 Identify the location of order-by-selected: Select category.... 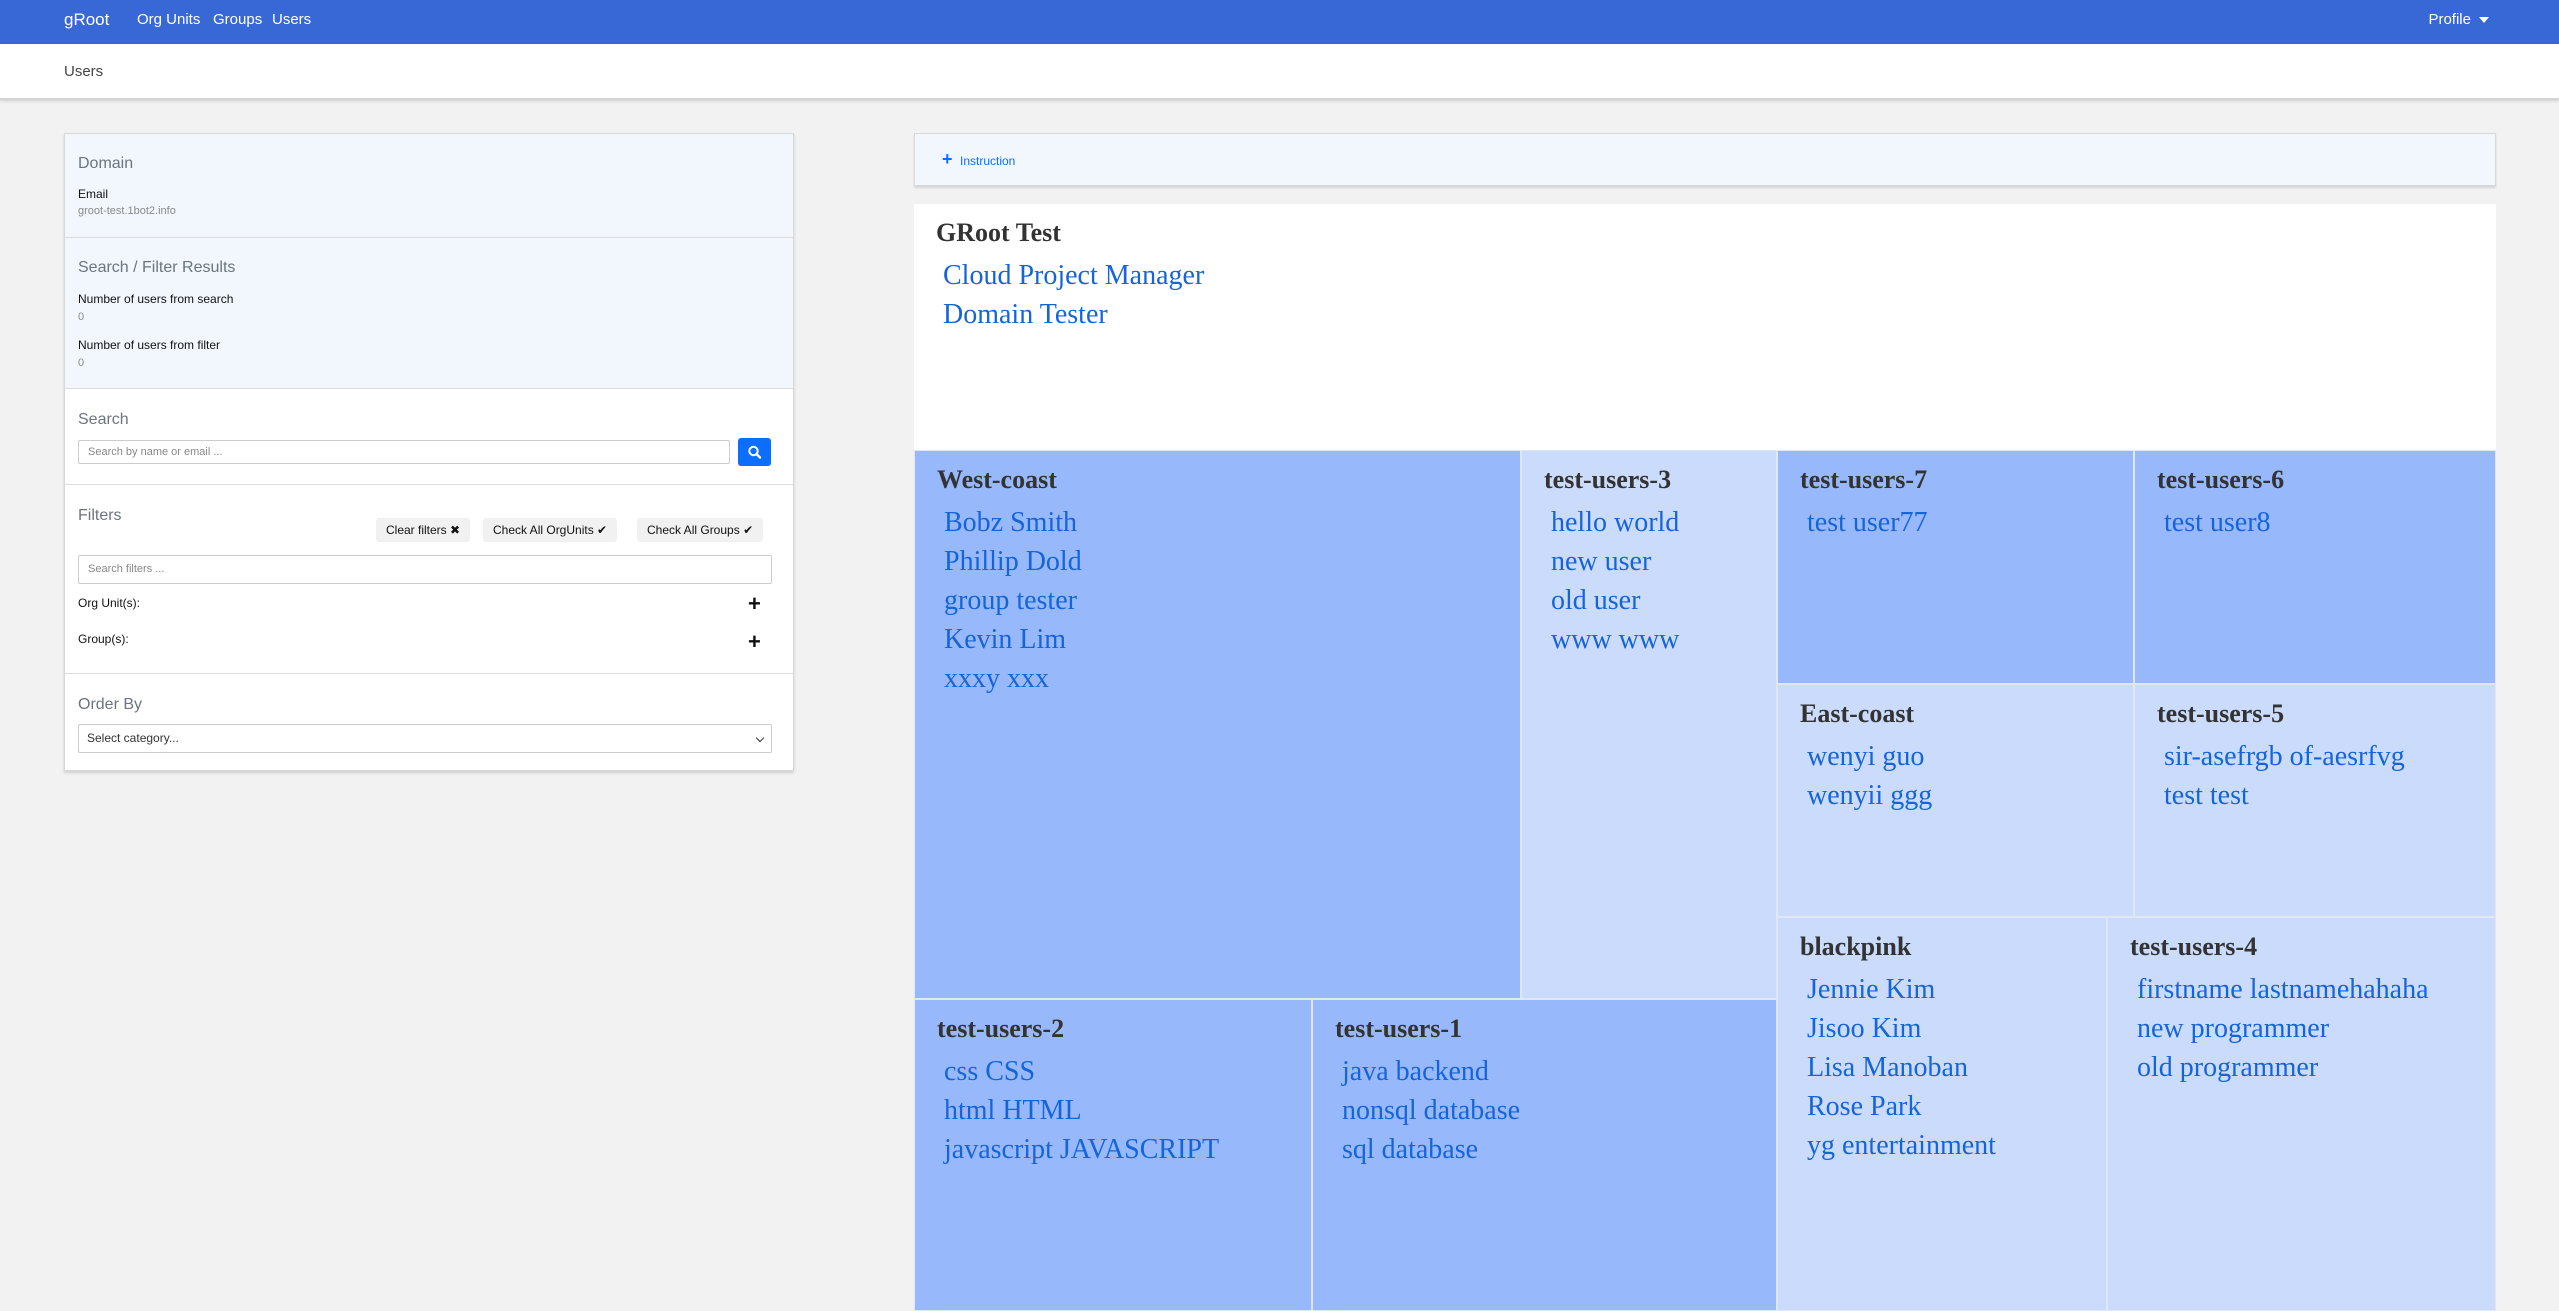
(133, 738).